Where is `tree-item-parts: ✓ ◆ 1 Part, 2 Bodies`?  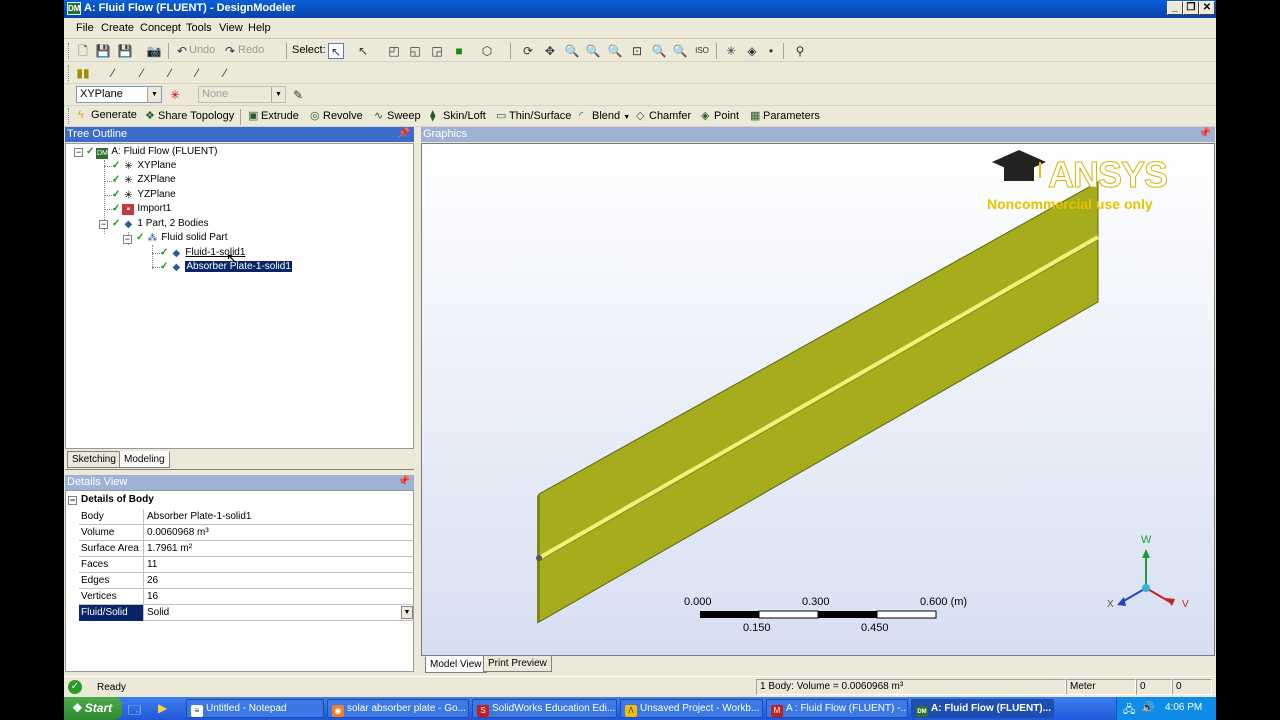 tree-item-parts: ✓ ◆ 1 Part, 2 Bodies is located at coordinates (160, 224).